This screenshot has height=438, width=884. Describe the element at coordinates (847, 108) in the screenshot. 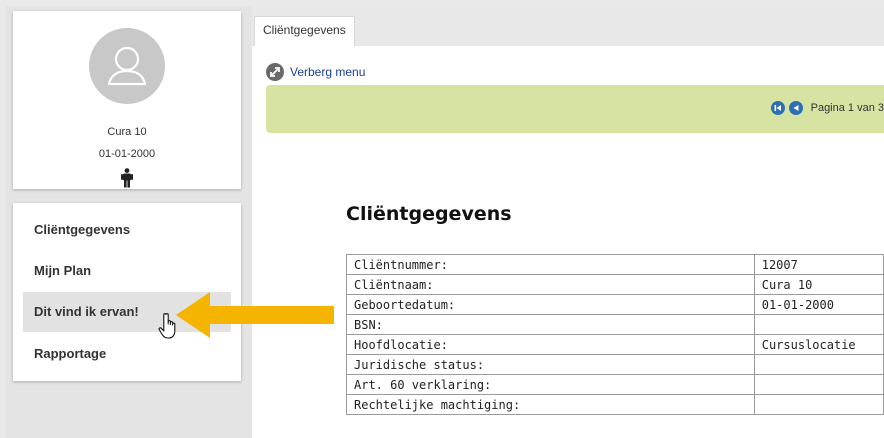

I see `page-indicator: Pagina 1 van 3` at that location.